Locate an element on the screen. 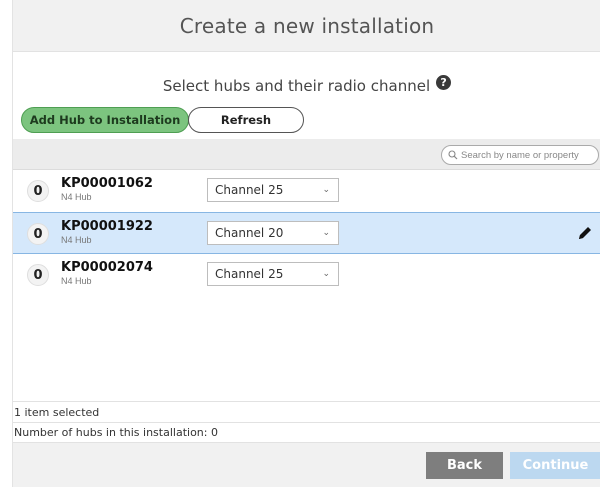  dialog-title-bar: Create a new installation is located at coordinates (306, 26).